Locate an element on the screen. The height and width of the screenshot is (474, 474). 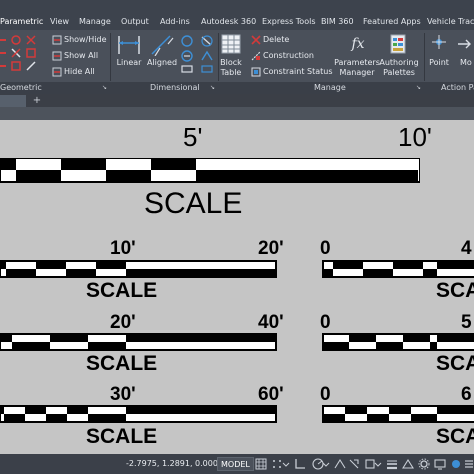
right-scale-2-bar is located at coordinates (398, 342).